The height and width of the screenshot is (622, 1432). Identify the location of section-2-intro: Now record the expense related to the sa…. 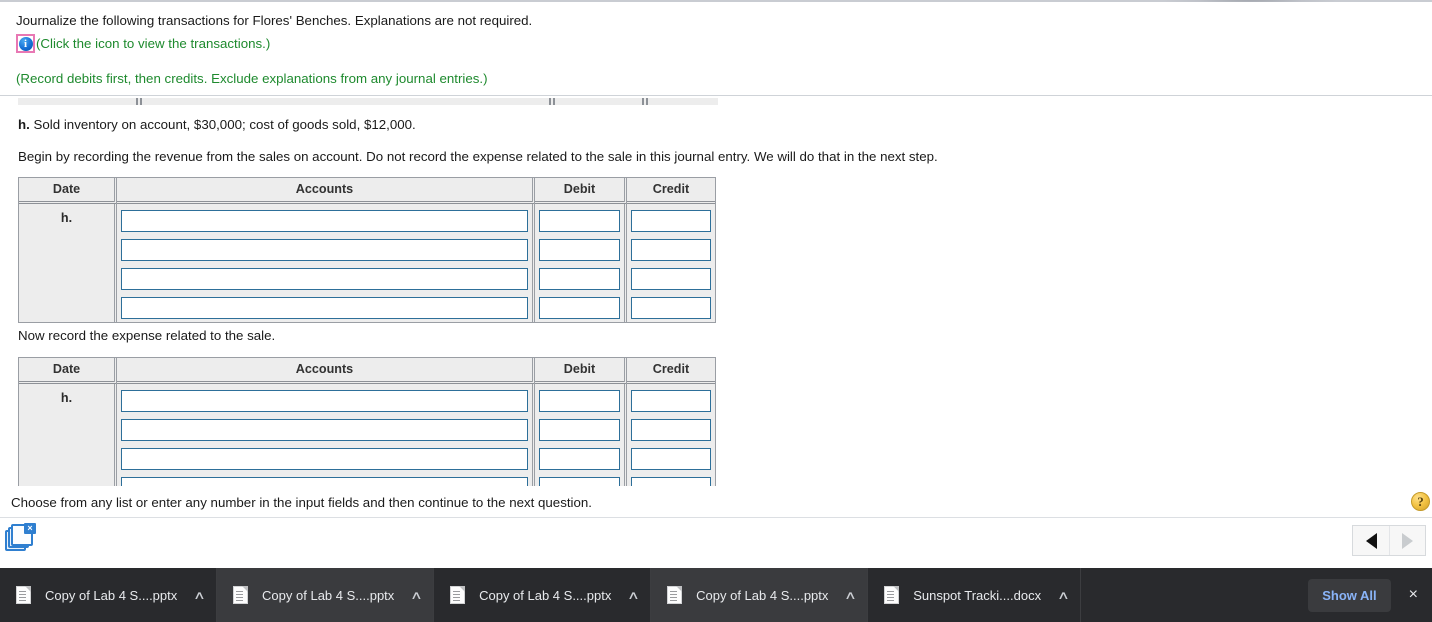
(146, 336).